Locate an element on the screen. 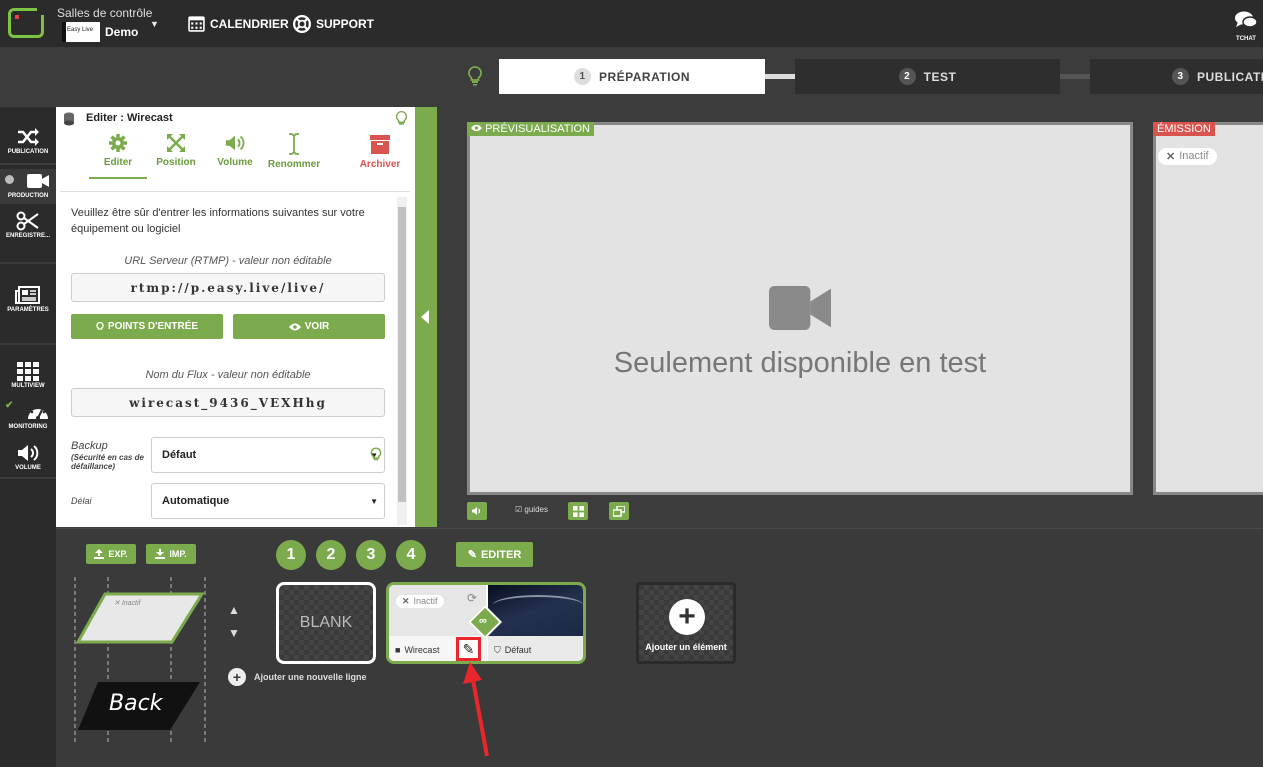 This screenshot has height=767, width=1263. pip-layout-button is located at coordinates (619, 511).